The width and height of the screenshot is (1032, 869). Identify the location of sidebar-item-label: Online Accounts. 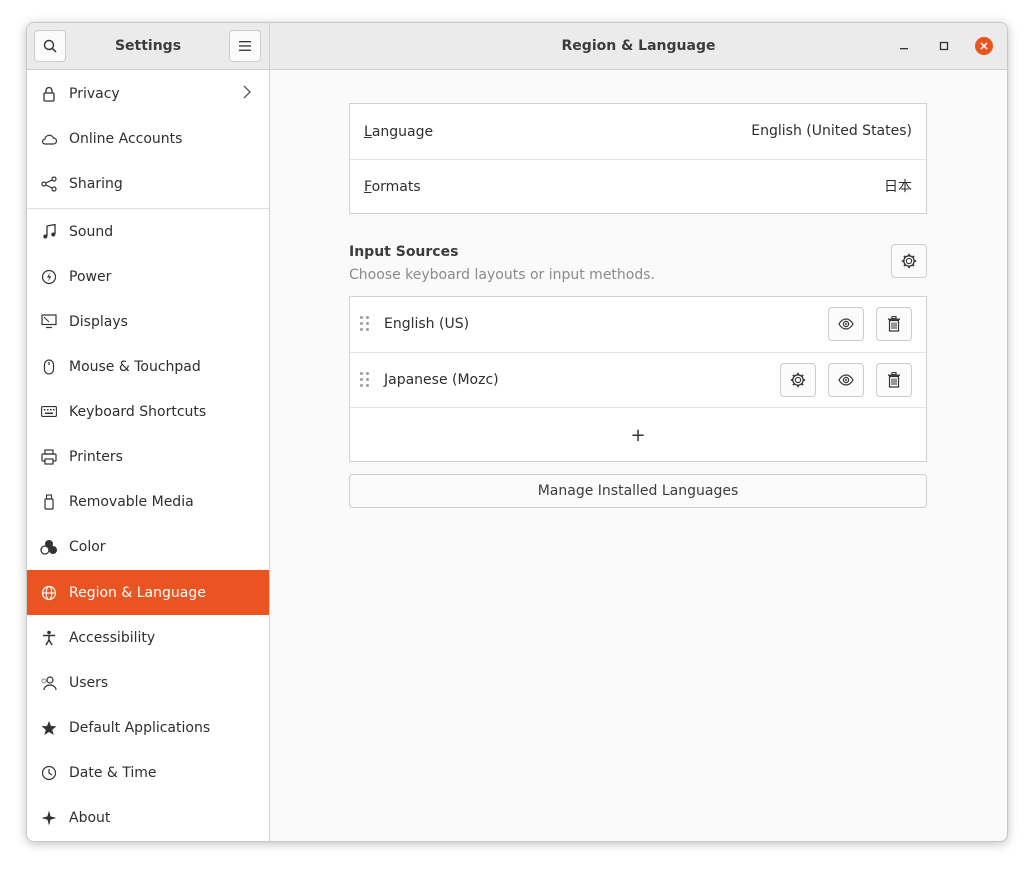
(126, 138).